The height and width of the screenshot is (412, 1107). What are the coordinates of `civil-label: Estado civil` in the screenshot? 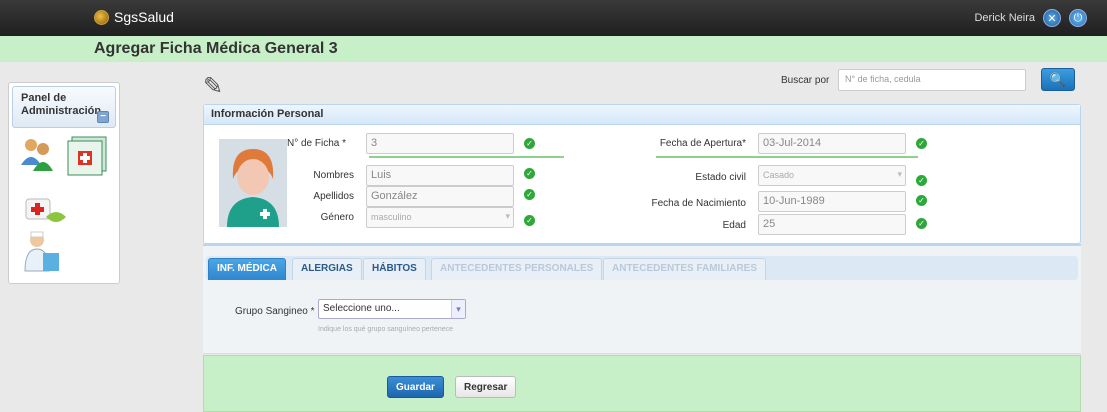 It's located at (720, 177).